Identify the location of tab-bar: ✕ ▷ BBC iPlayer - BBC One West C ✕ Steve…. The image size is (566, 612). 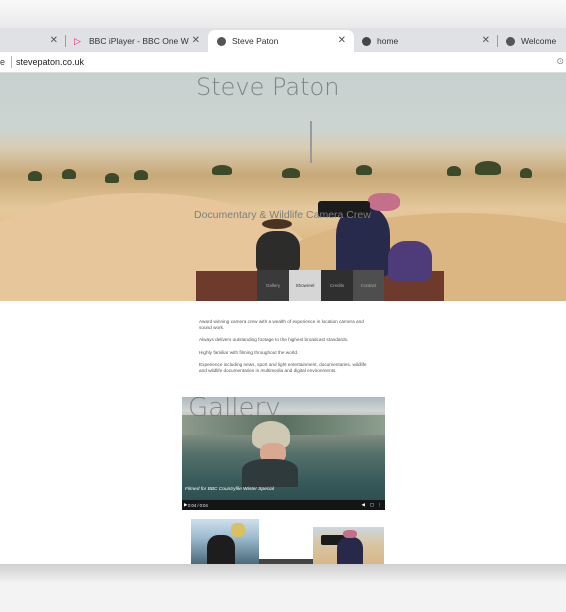
(283, 40).